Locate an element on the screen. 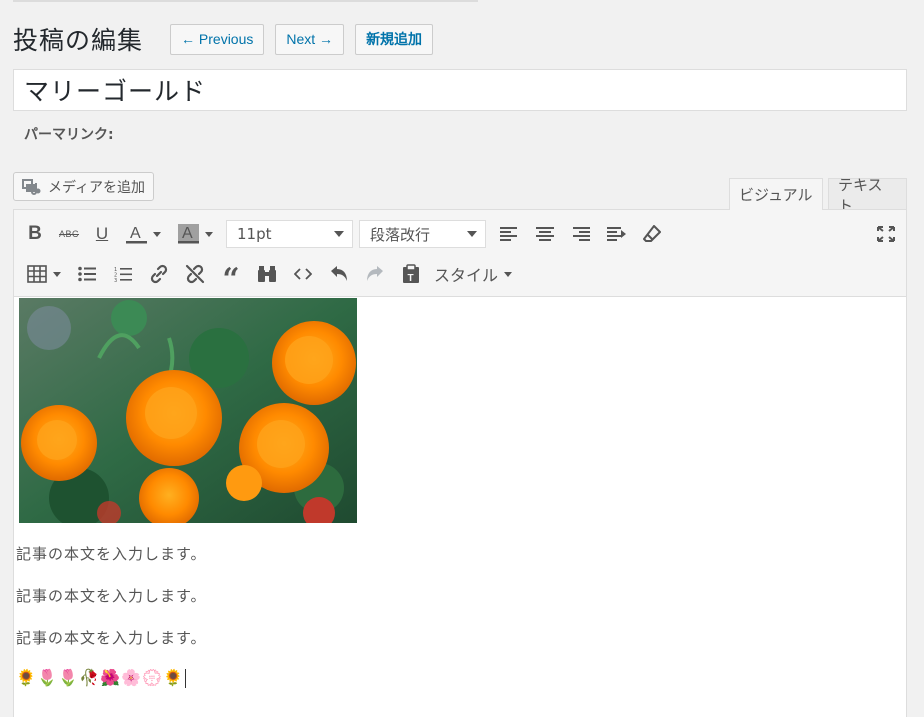  eraser-icon is located at coordinates (652, 234).